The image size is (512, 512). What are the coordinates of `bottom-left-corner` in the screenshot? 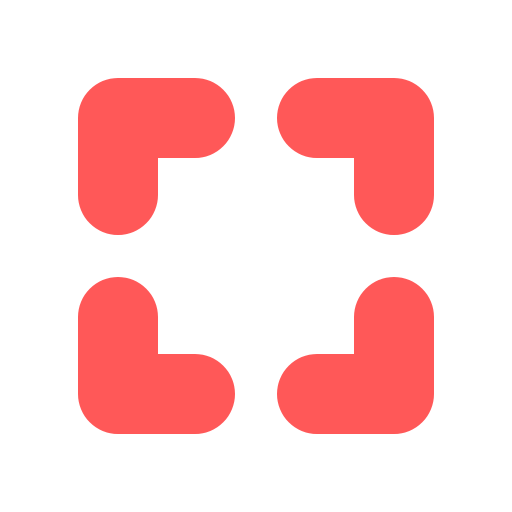 It's located at (156, 355).